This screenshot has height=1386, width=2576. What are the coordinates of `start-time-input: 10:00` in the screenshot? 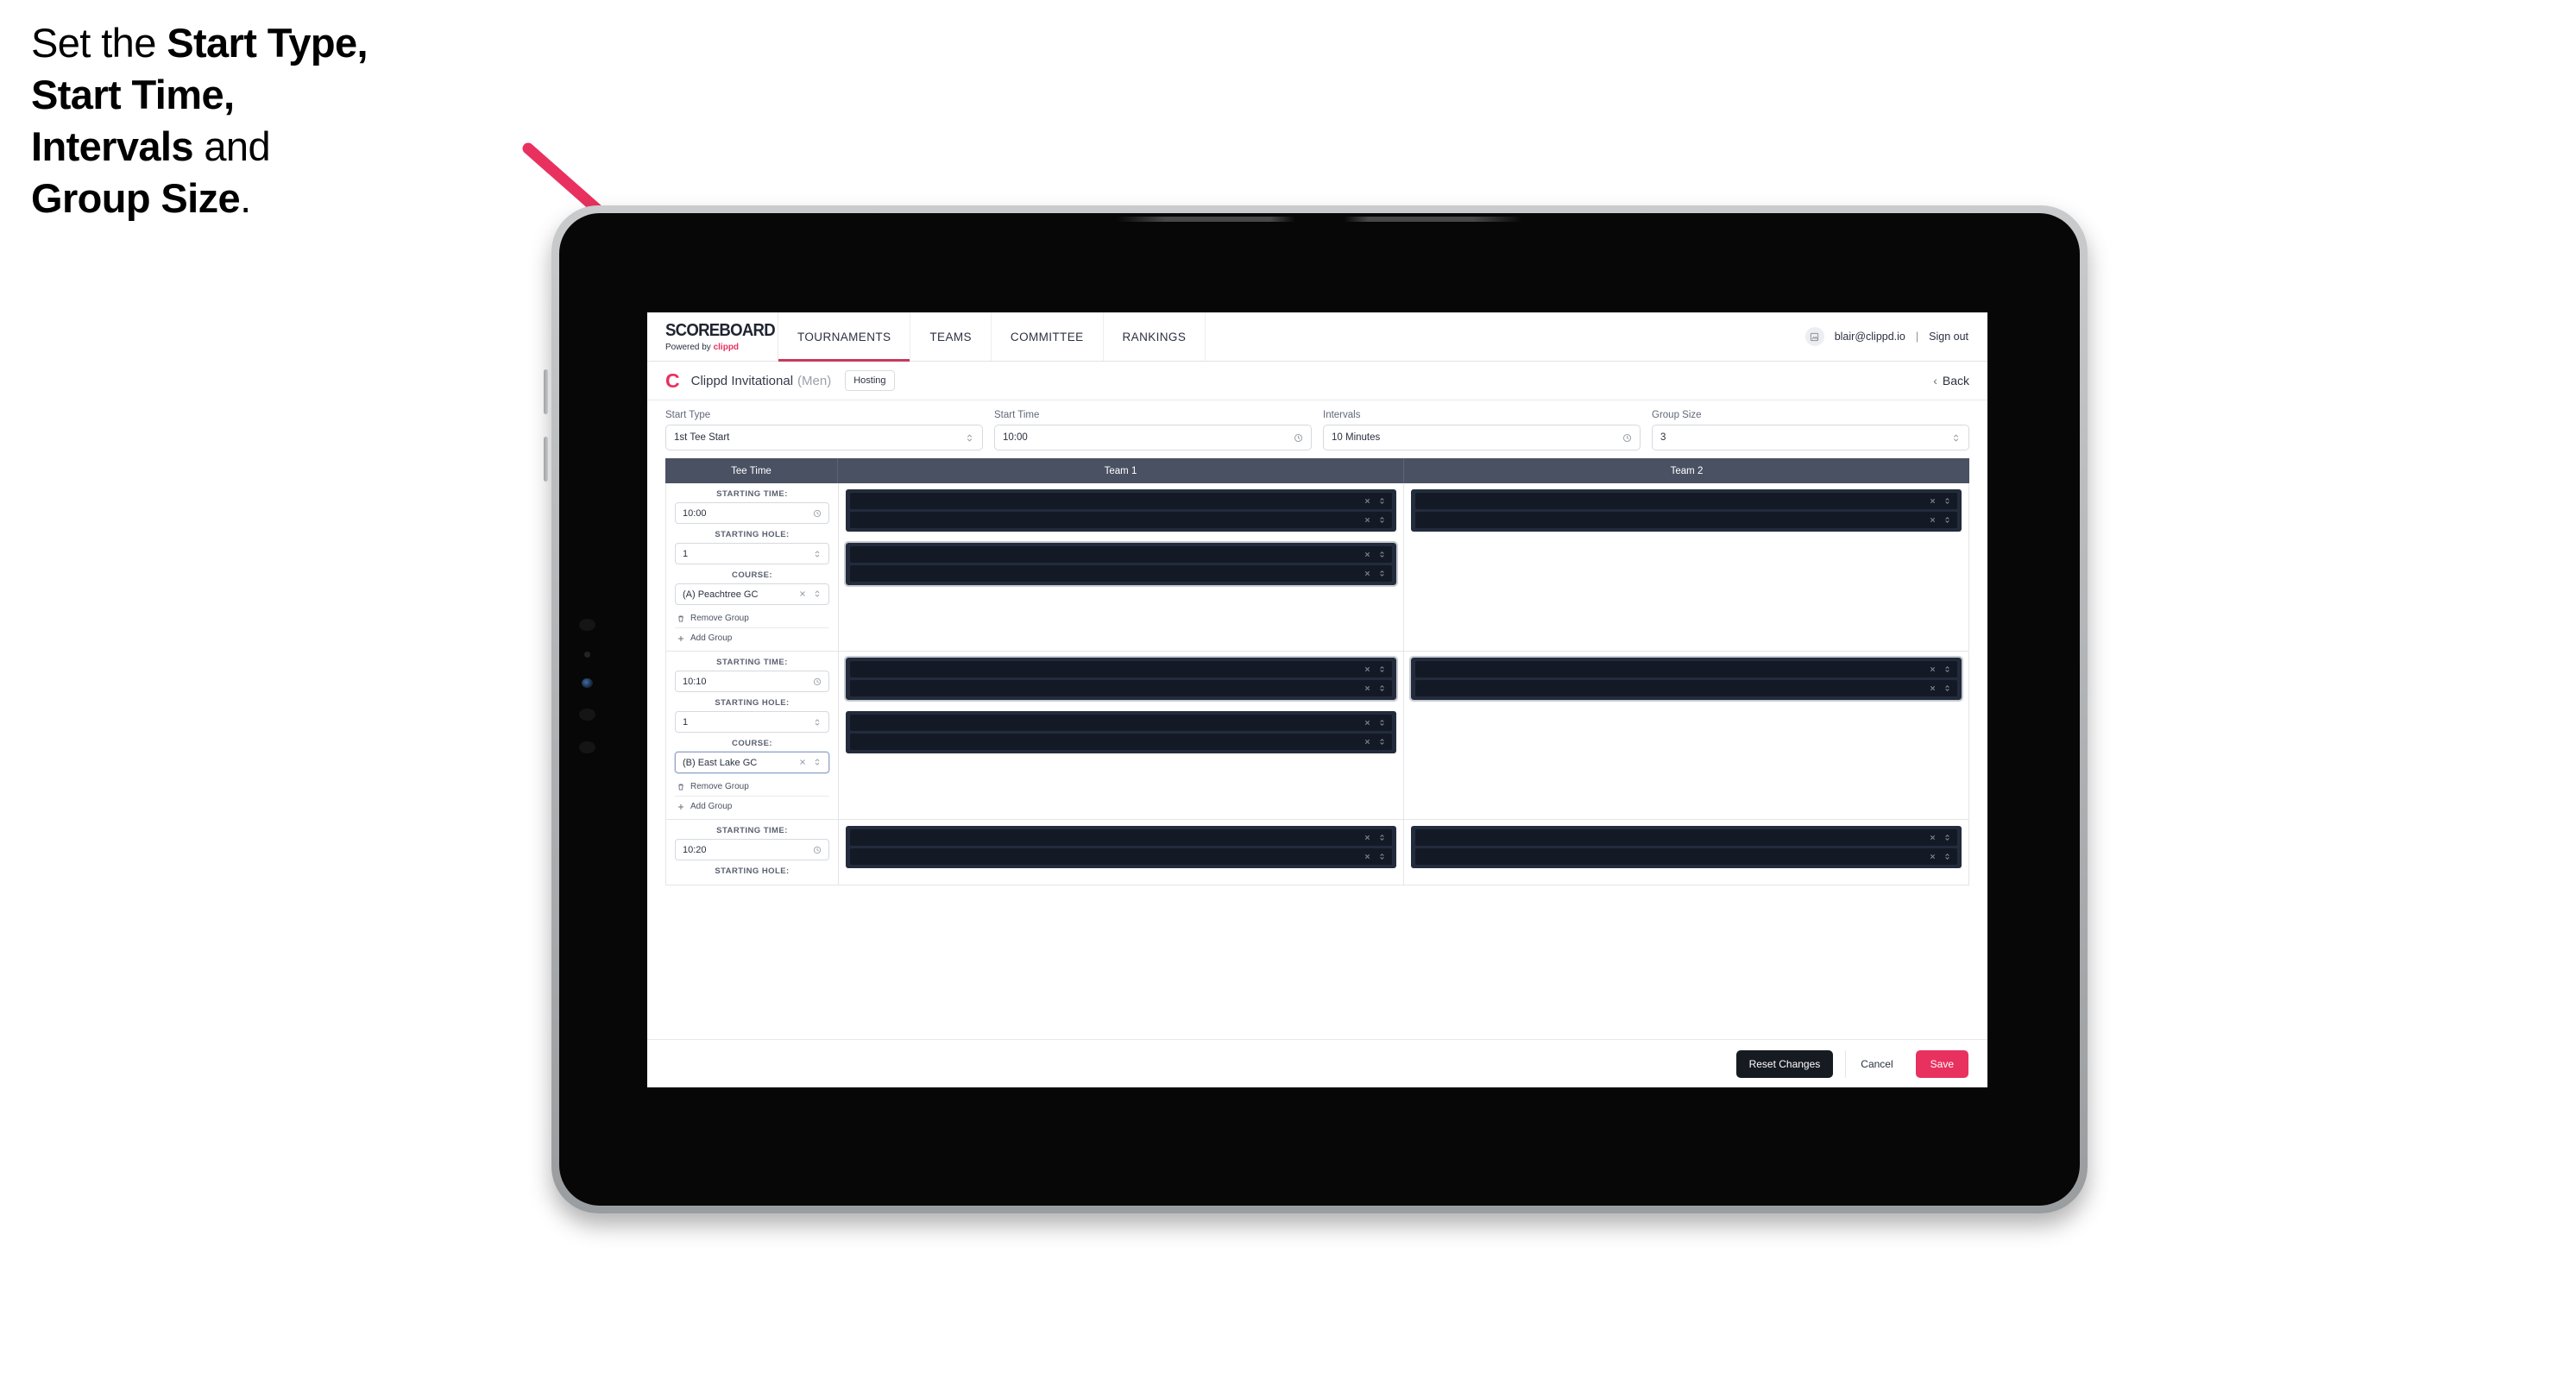 It's located at (1153, 438).